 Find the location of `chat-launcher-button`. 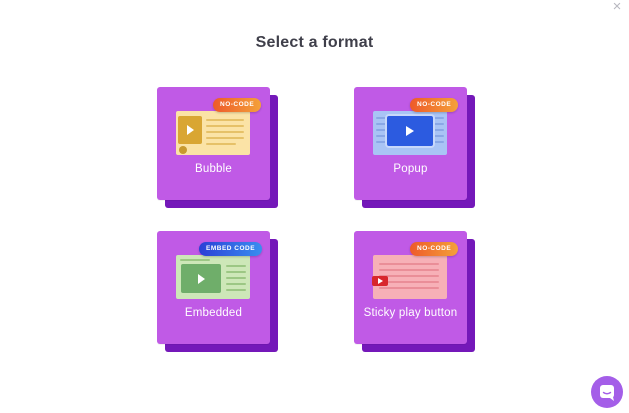

chat-launcher-button is located at coordinates (607, 392).